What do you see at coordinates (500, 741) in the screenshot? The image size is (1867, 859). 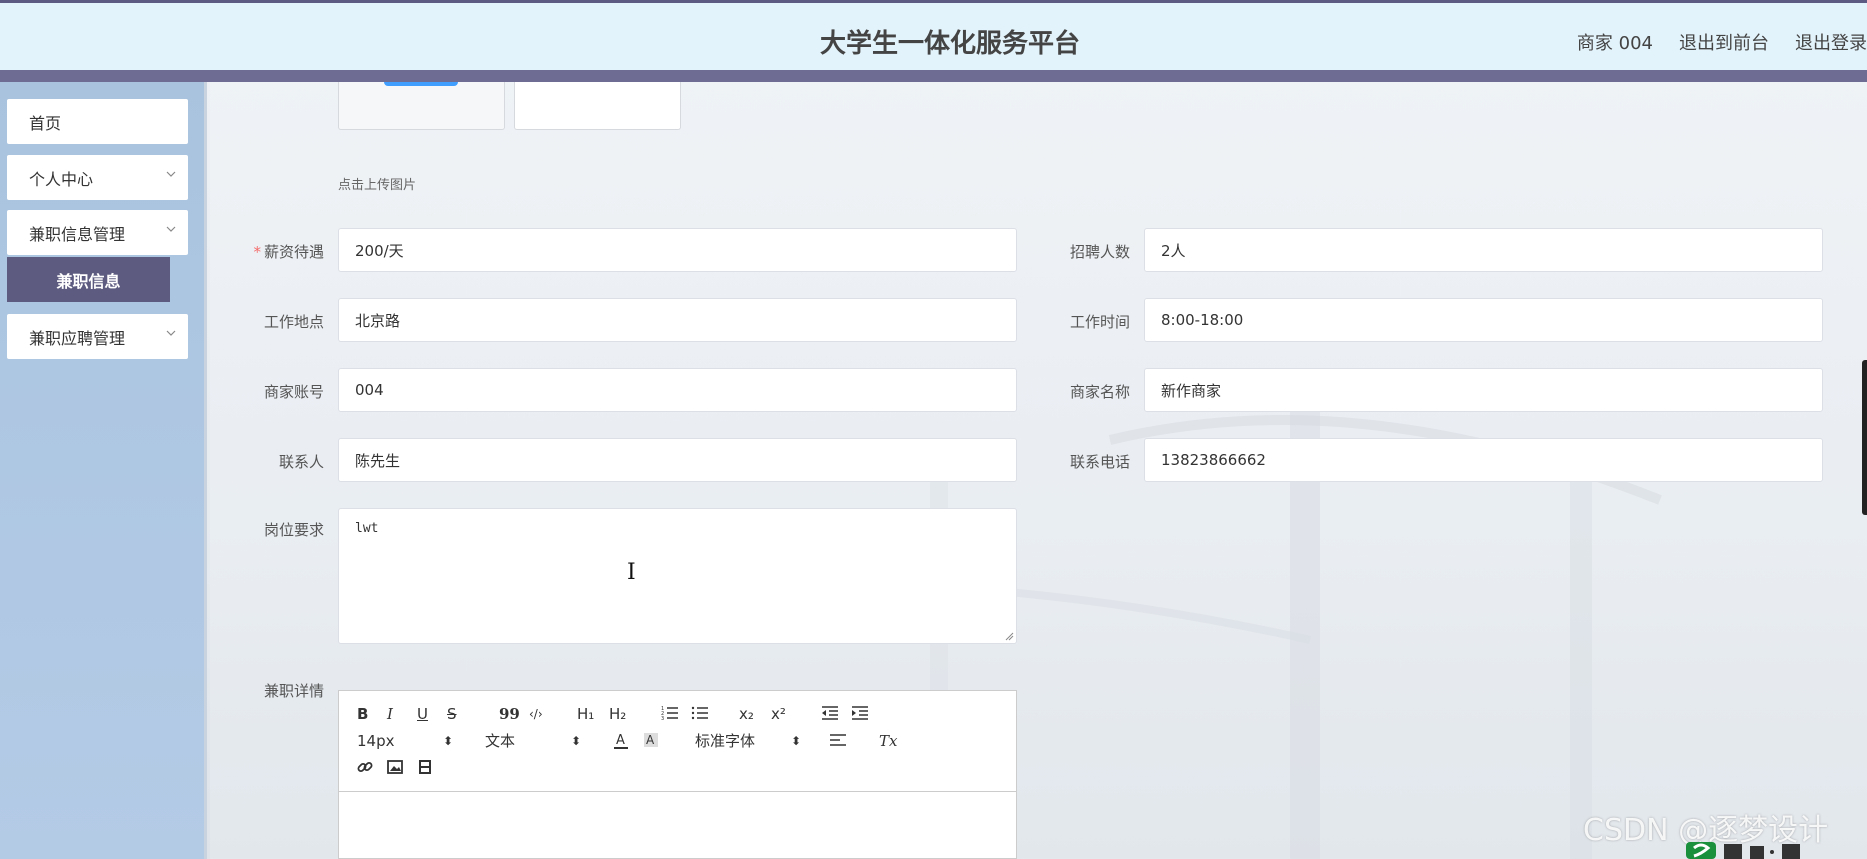 I see `format-select: 文本` at bounding box center [500, 741].